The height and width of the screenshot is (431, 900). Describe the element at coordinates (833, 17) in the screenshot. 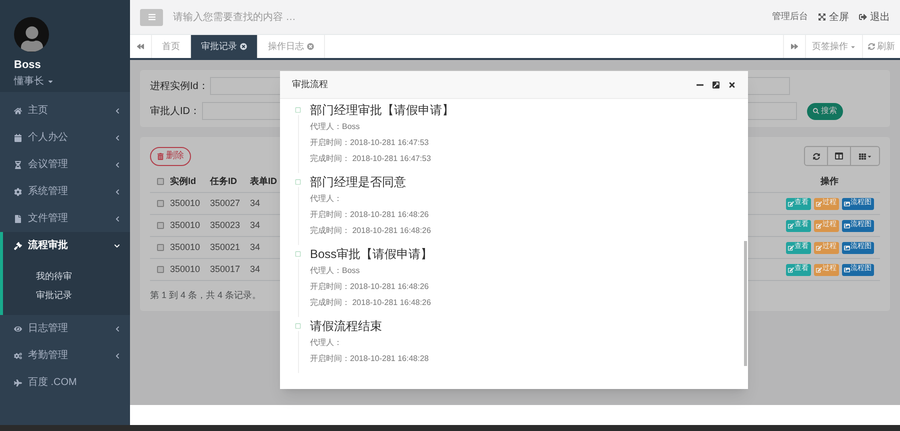

I see `fullscreen-button: 全屏` at that location.